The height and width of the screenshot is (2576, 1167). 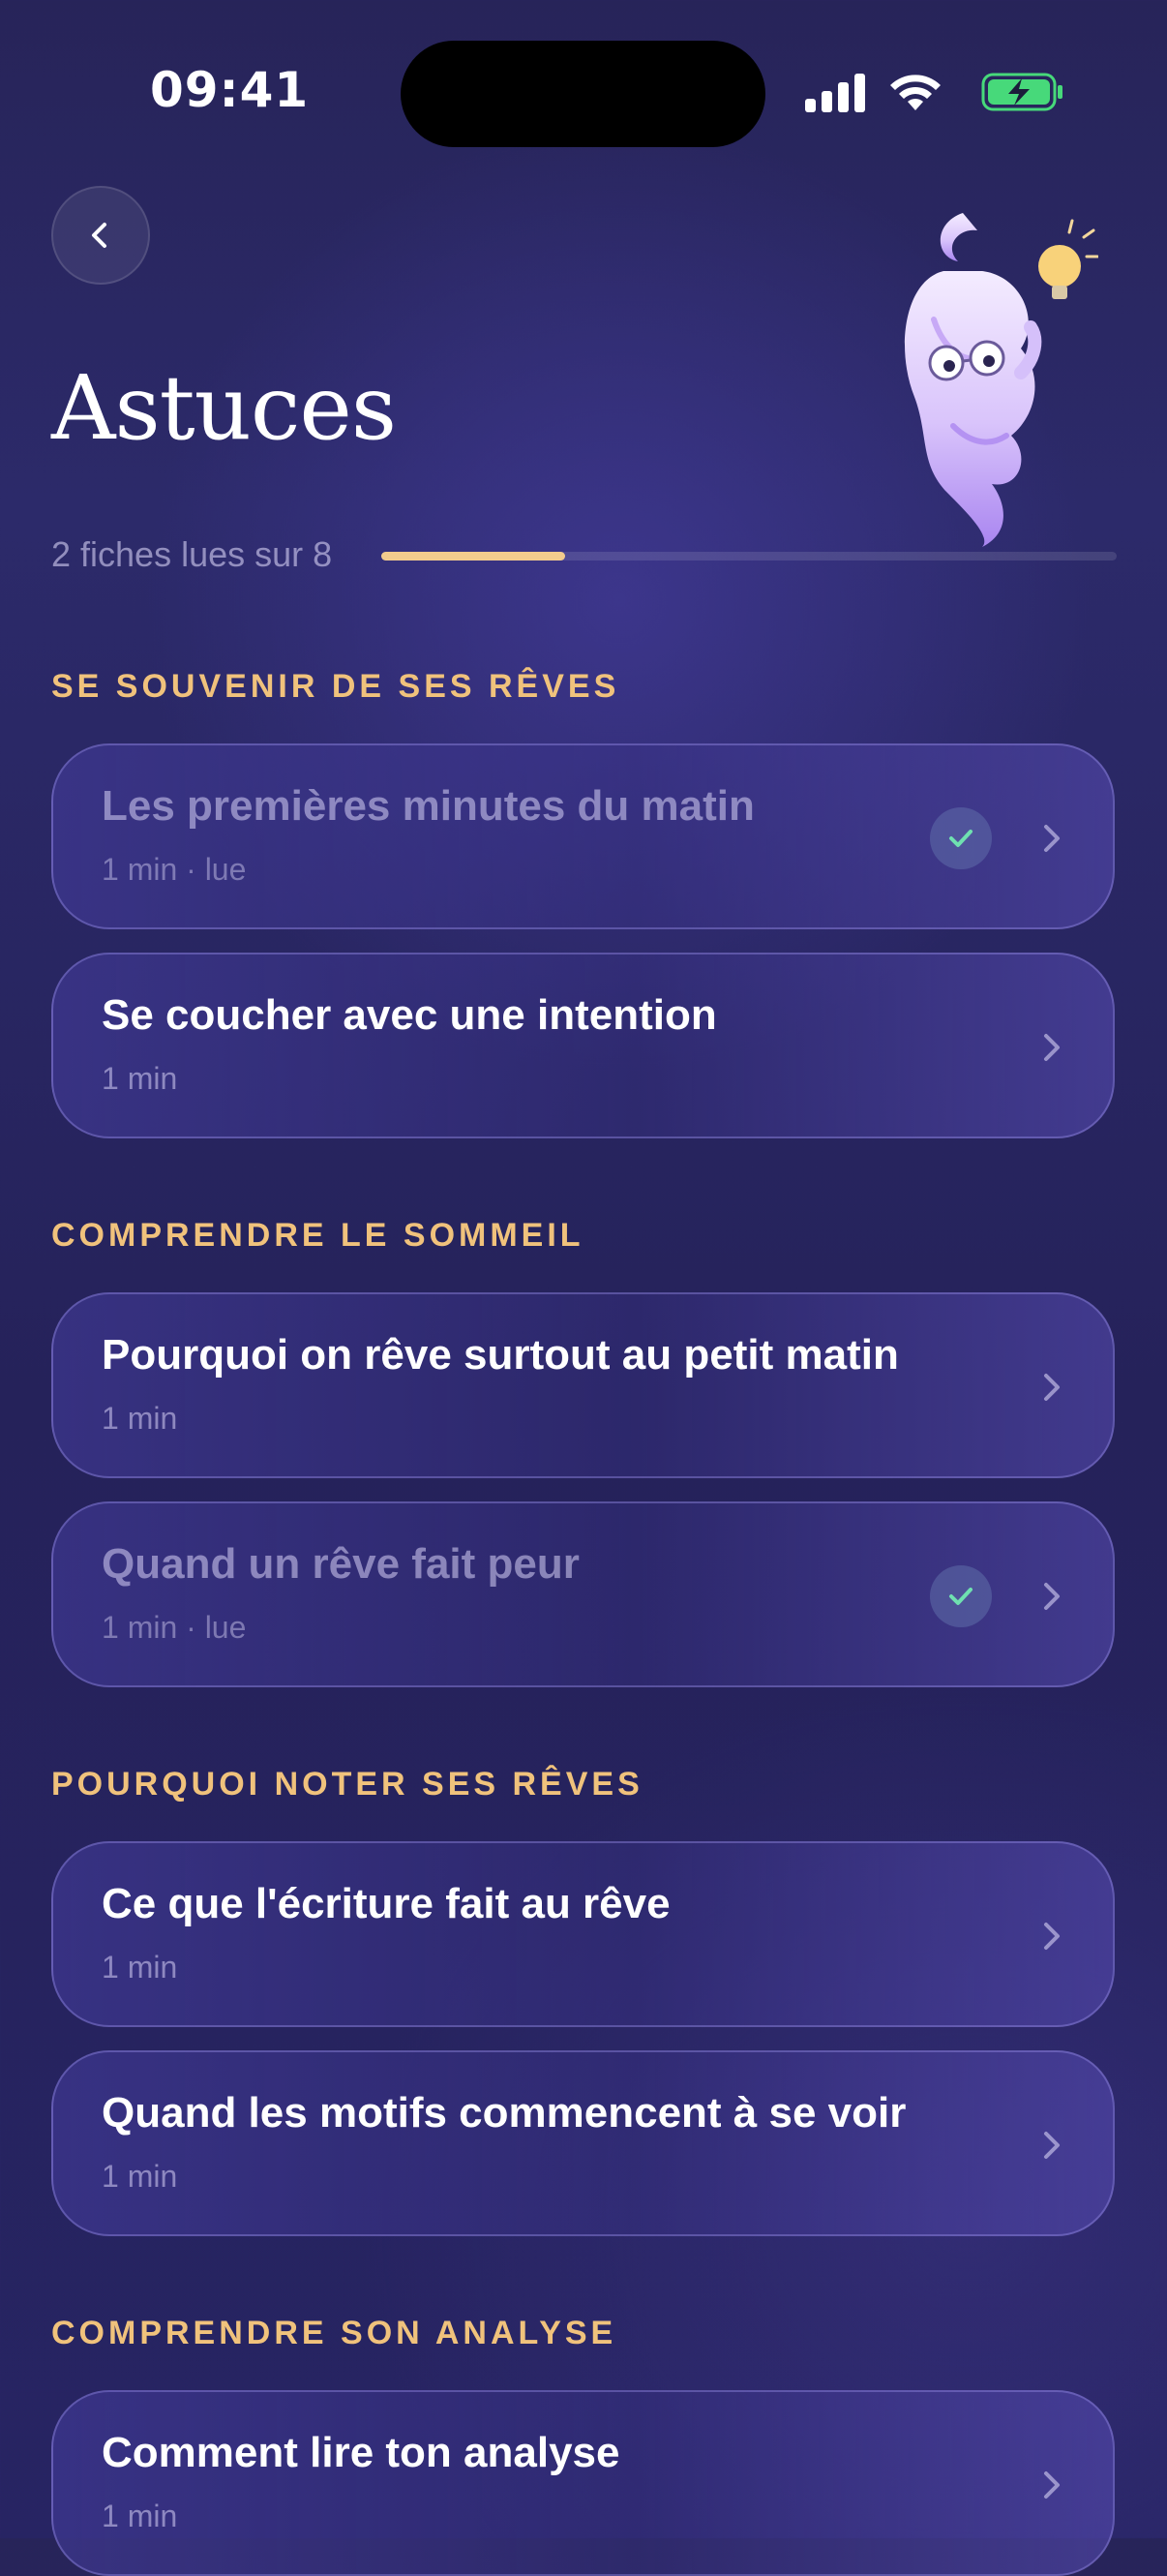 What do you see at coordinates (224, 408) in the screenshot?
I see `page-title: Astuces` at bounding box center [224, 408].